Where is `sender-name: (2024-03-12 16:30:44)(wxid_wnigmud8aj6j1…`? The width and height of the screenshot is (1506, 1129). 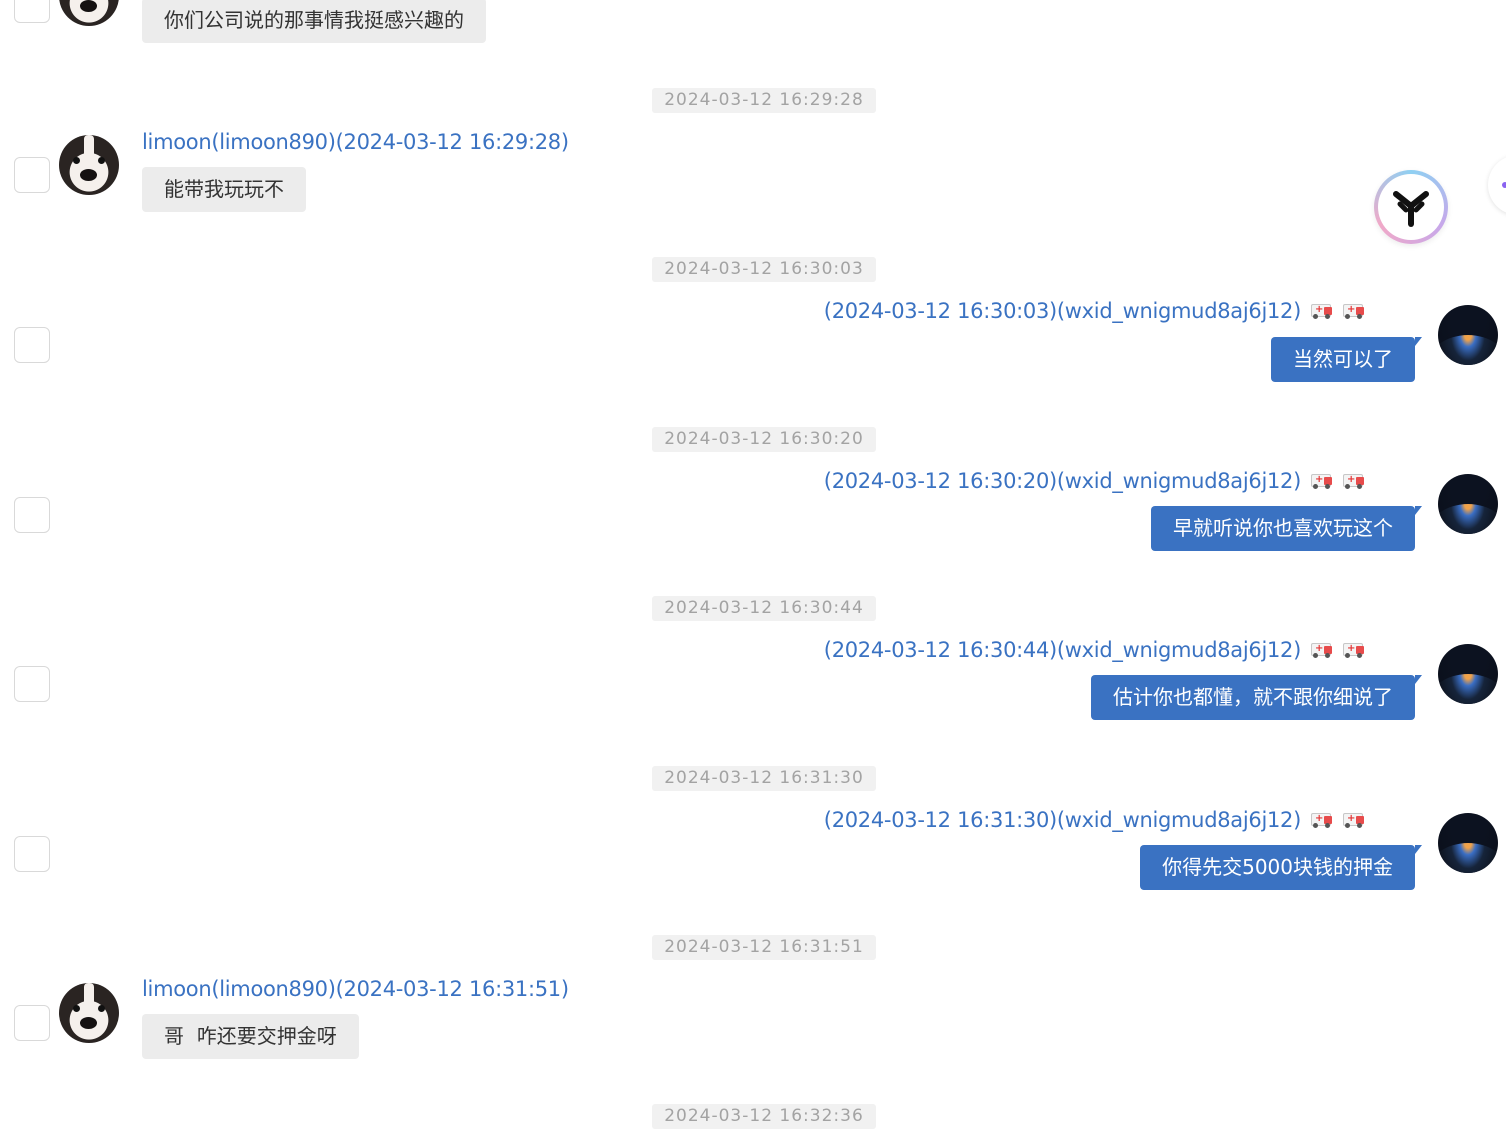
sender-name: (2024-03-12 16:30:44)(wxid_wnigmud8aj6j1… is located at coordinates (1094, 650).